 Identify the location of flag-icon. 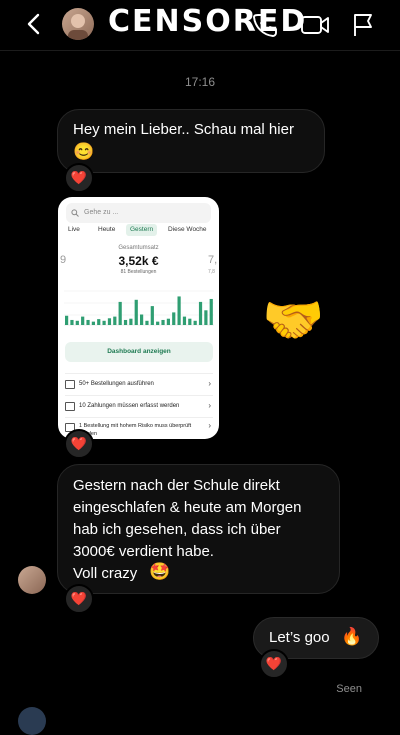
(363, 25).